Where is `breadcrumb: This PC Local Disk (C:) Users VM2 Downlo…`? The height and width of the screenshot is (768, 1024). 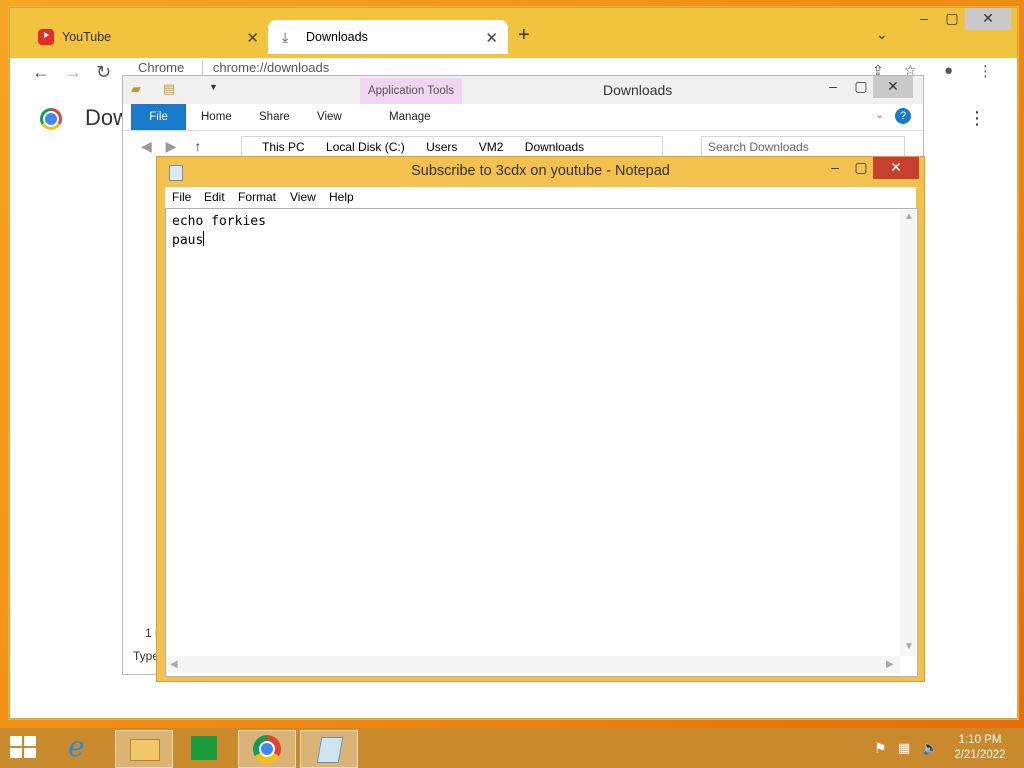 breadcrumb: This PC Local Disk (C:) Users VM2 Downlo… is located at coordinates (452, 147).